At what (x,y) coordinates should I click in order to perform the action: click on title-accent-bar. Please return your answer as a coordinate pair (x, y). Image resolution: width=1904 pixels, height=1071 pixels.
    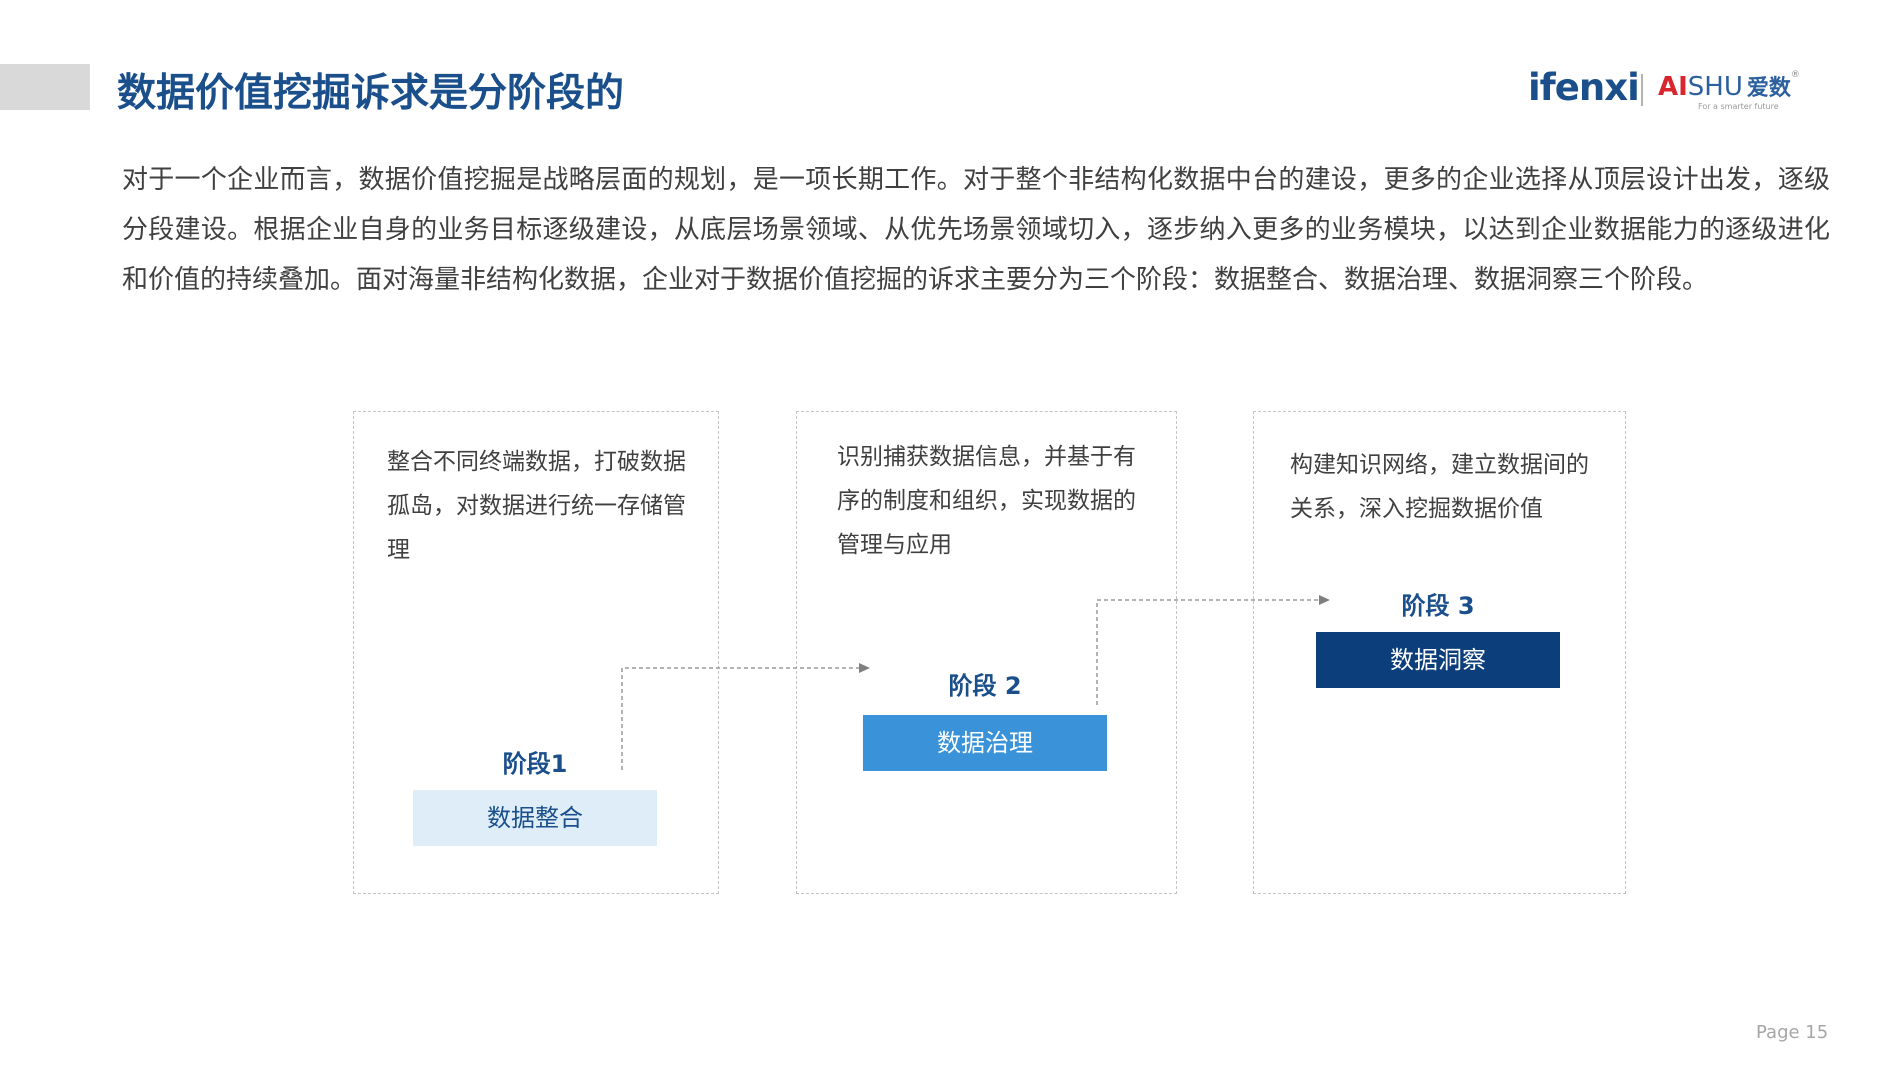
    Looking at the image, I should click on (45, 87).